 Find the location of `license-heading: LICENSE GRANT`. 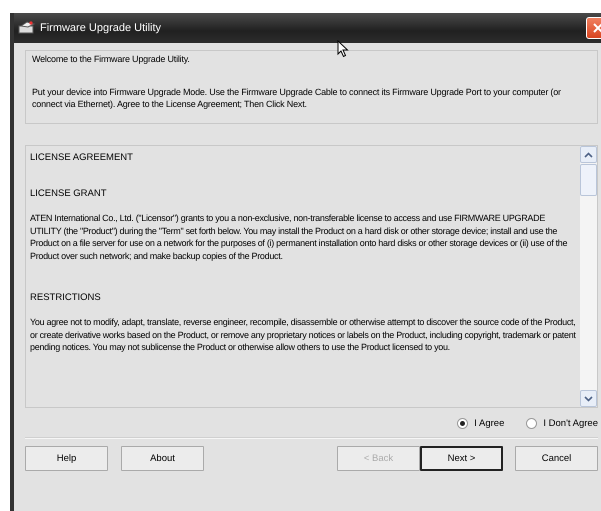

license-heading: LICENSE GRANT is located at coordinates (69, 193).